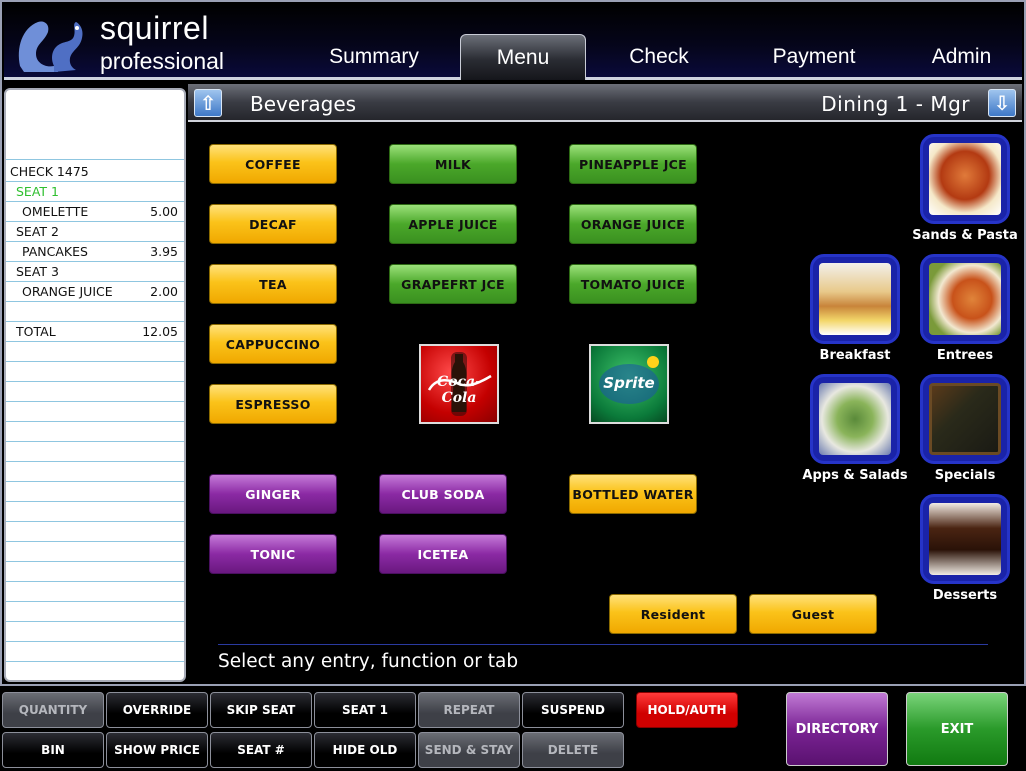  Describe the element at coordinates (273, 344) in the screenshot. I see `item-cappuccino-button: CAPPUCCINO` at that location.